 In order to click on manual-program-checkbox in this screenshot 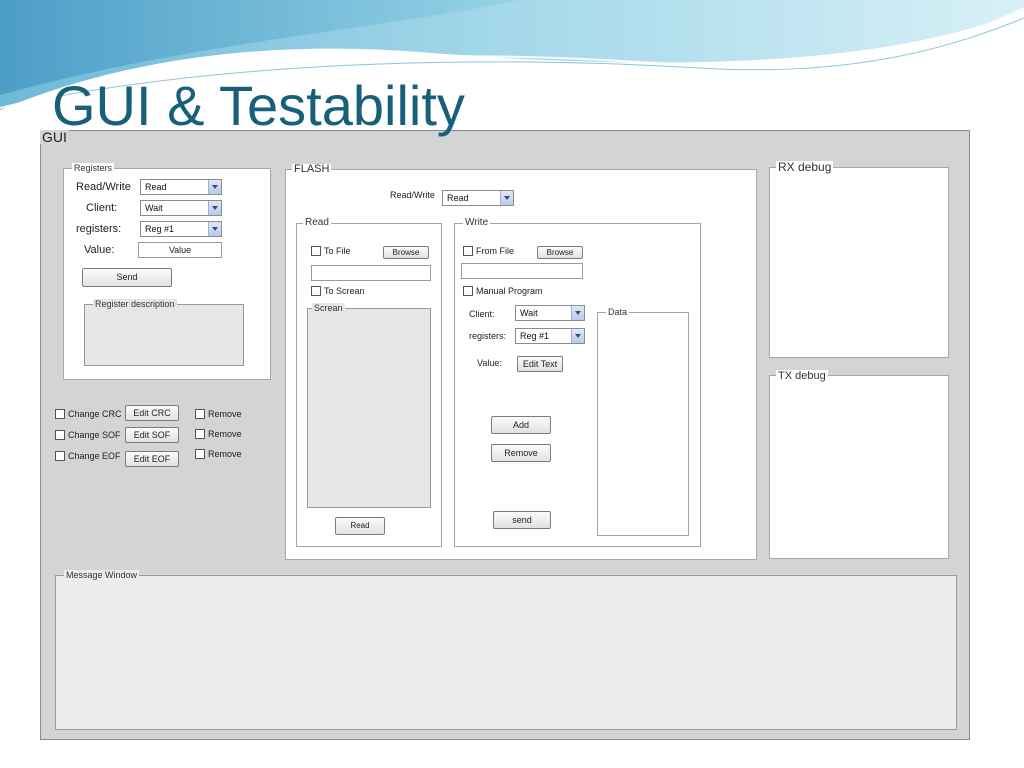, I will do `click(468, 291)`.